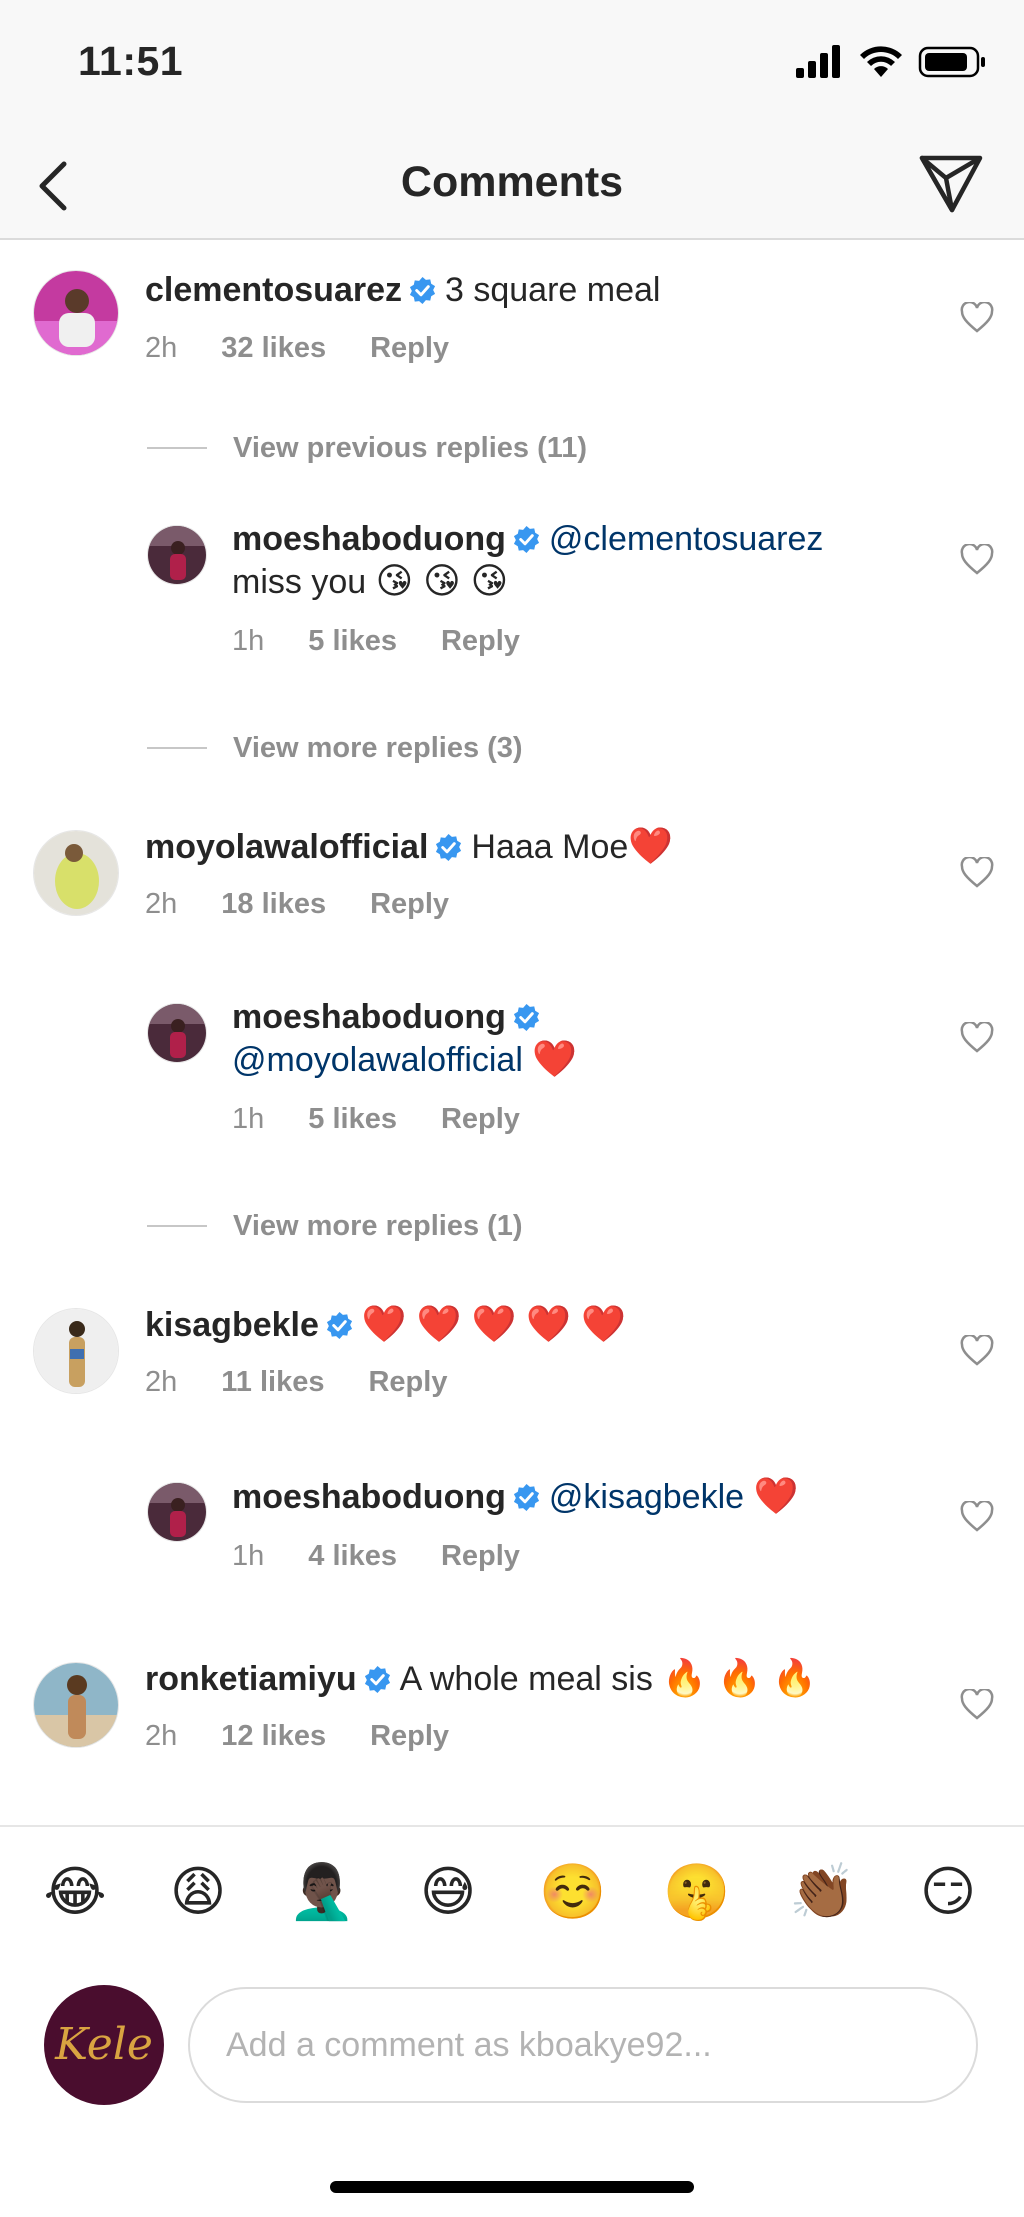 The image size is (1024, 2217). I want to click on comment-composer: Kele, so click(512, 2045).